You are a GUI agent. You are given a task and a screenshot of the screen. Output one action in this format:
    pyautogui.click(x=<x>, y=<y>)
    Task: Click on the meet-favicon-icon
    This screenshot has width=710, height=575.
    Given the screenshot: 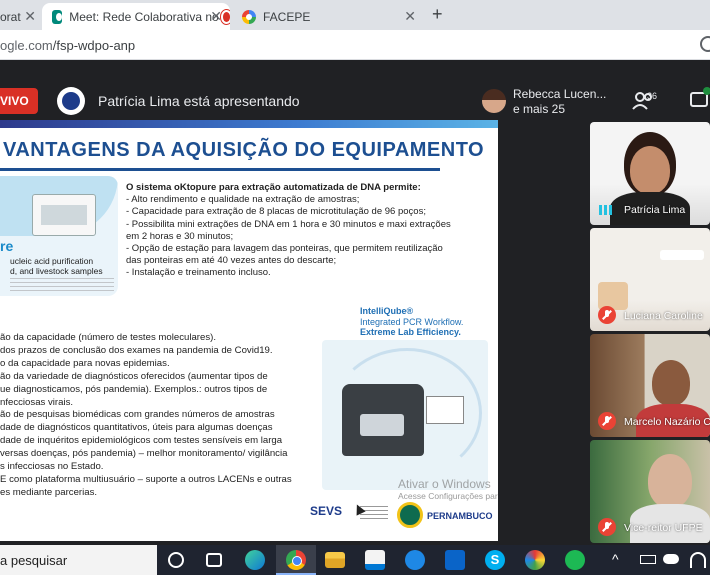 What is the action you would take?
    pyautogui.click(x=57, y=16)
    